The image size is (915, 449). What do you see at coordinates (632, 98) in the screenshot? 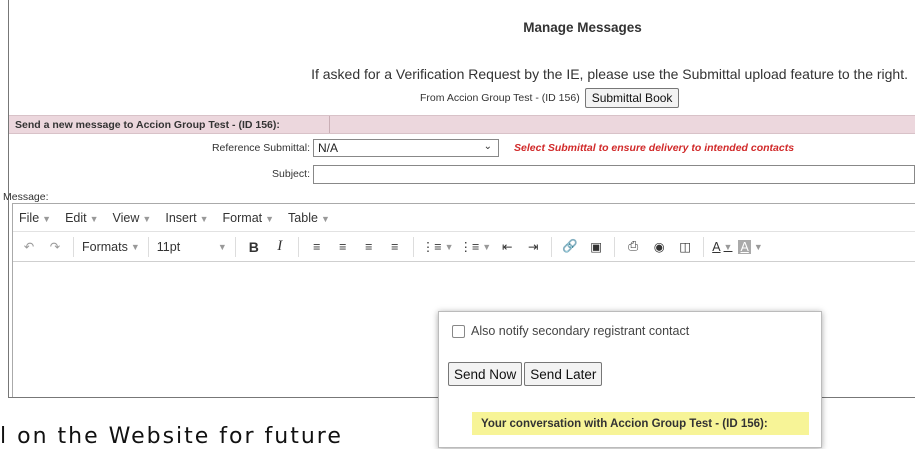
I see `submittal-book-button: Submittal Book` at bounding box center [632, 98].